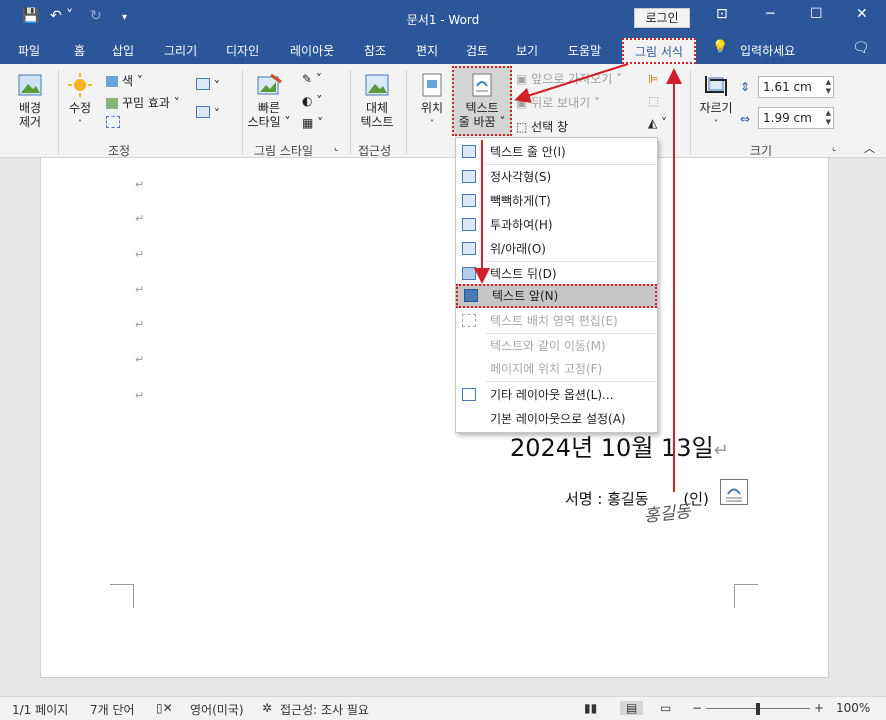  Describe the element at coordinates (665, 708) in the screenshot. I see `web-layout-icon: ▭` at that location.